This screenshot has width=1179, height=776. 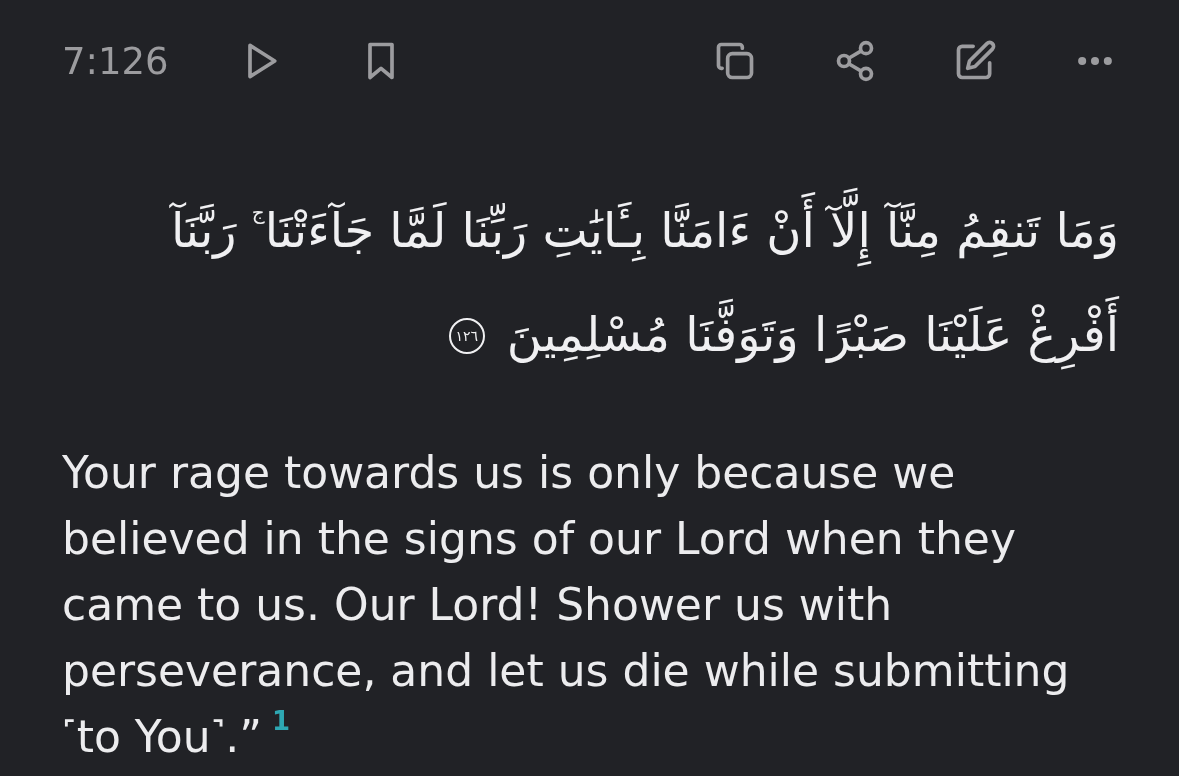 I want to click on verse-reference: 7:126, so click(x=115, y=61).